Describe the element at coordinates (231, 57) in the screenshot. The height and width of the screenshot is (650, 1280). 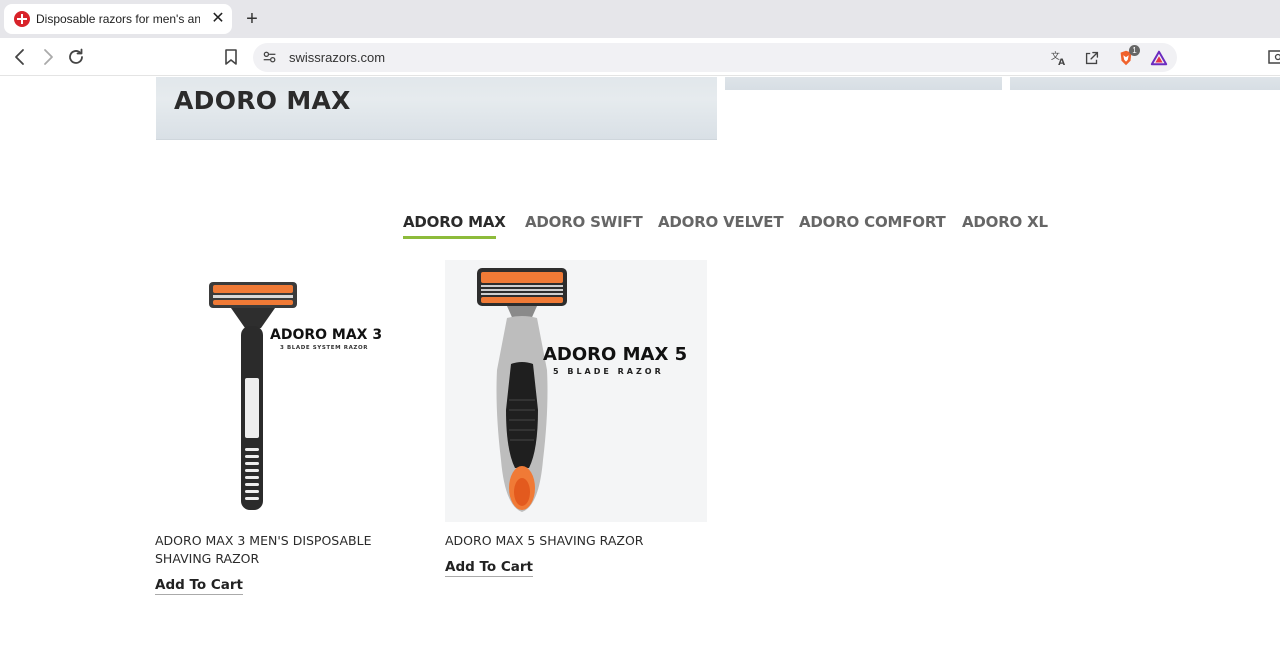
I see `bookmark-icon` at that location.